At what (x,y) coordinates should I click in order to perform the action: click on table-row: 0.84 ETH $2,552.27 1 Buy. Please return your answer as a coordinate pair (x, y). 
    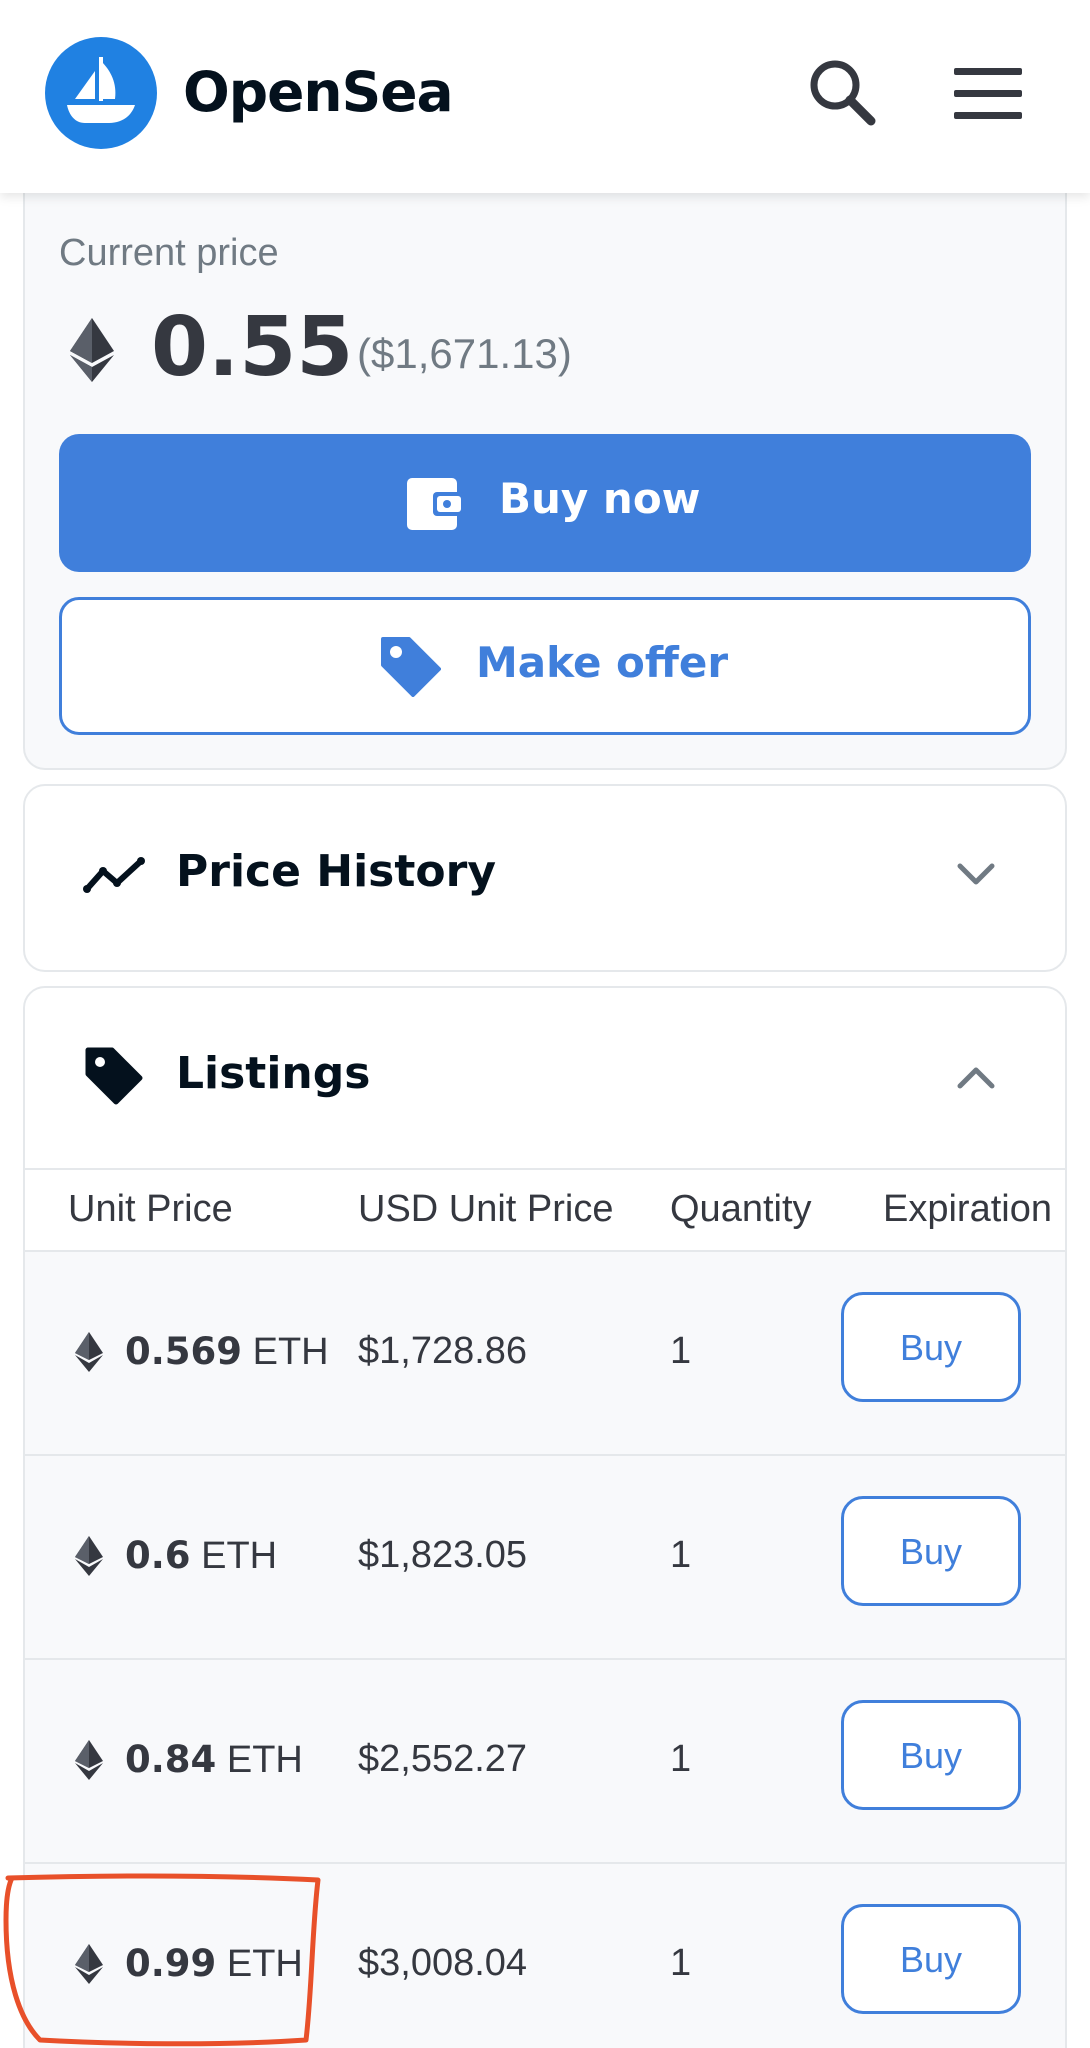
    Looking at the image, I should click on (545, 1762).